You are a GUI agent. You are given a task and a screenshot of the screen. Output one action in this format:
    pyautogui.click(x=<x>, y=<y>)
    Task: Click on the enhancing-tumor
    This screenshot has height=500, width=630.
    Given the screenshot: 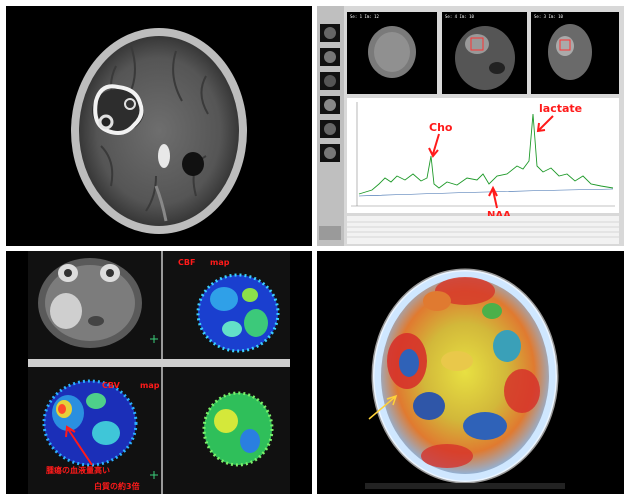 What is the action you would take?
    pyautogui.click(x=118, y=109)
    